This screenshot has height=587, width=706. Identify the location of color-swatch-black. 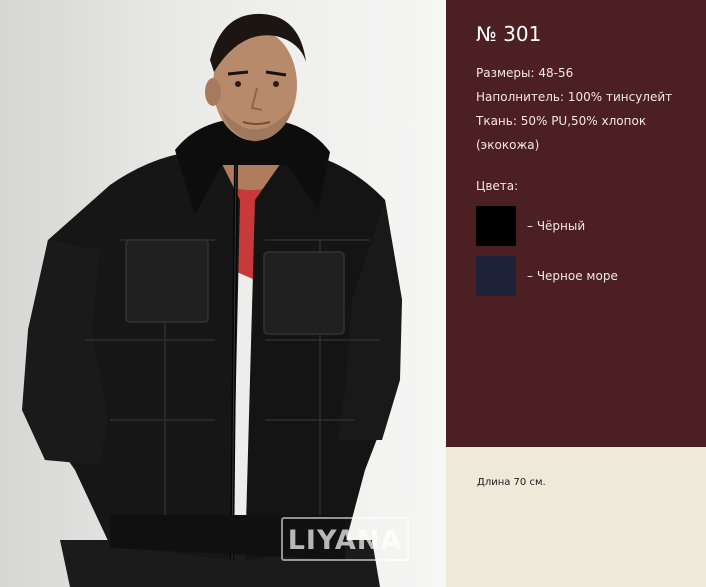
(496, 226).